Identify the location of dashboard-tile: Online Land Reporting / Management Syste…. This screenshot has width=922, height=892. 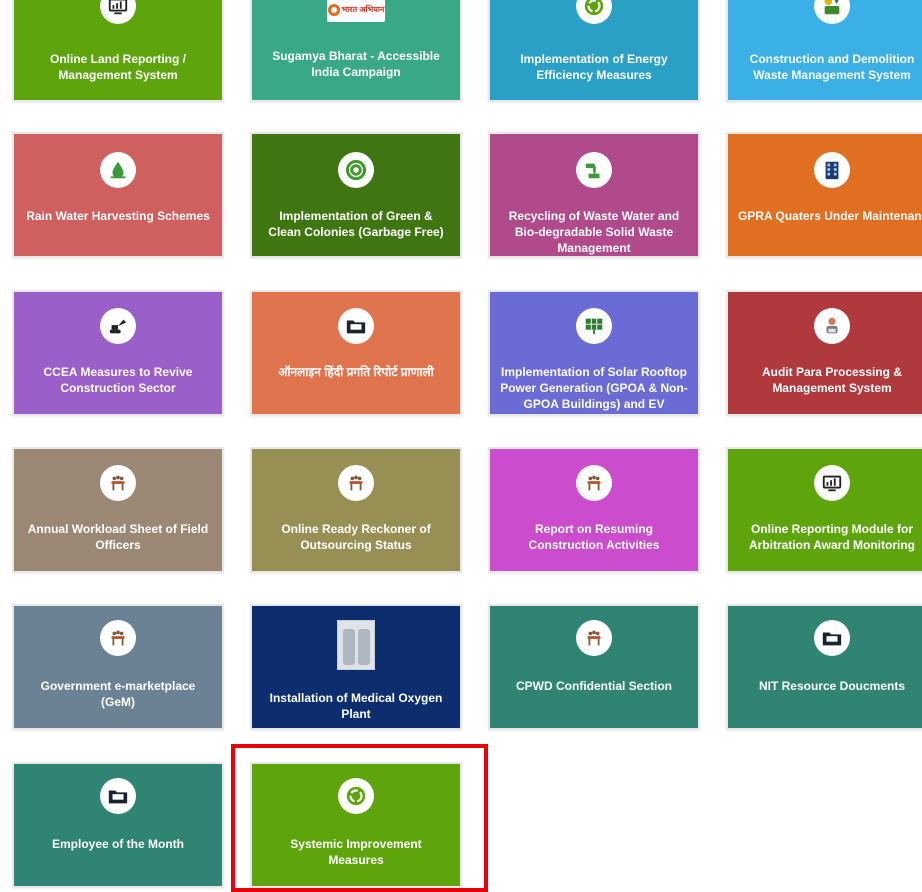
(118, 51).